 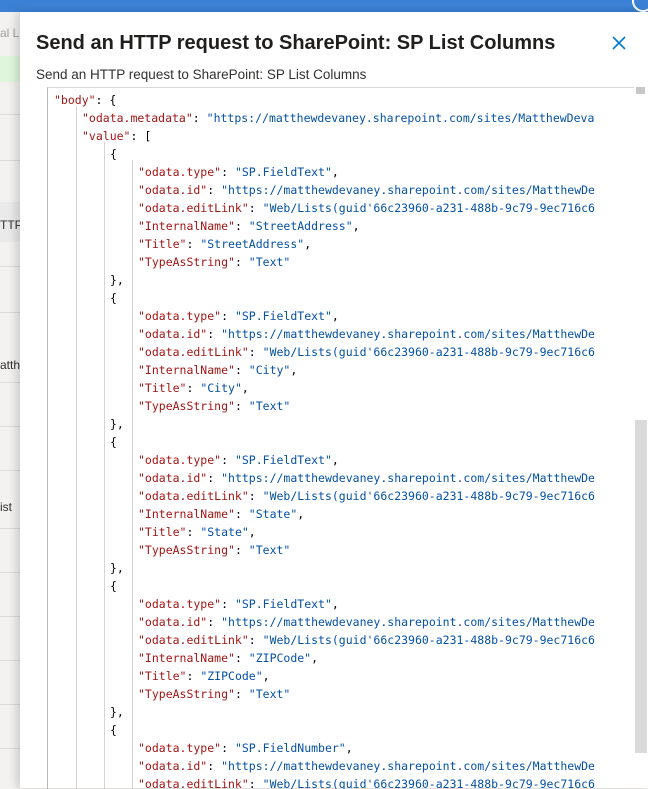 What do you see at coordinates (640, 90) in the screenshot?
I see `scroll-up-arrow-icon` at bounding box center [640, 90].